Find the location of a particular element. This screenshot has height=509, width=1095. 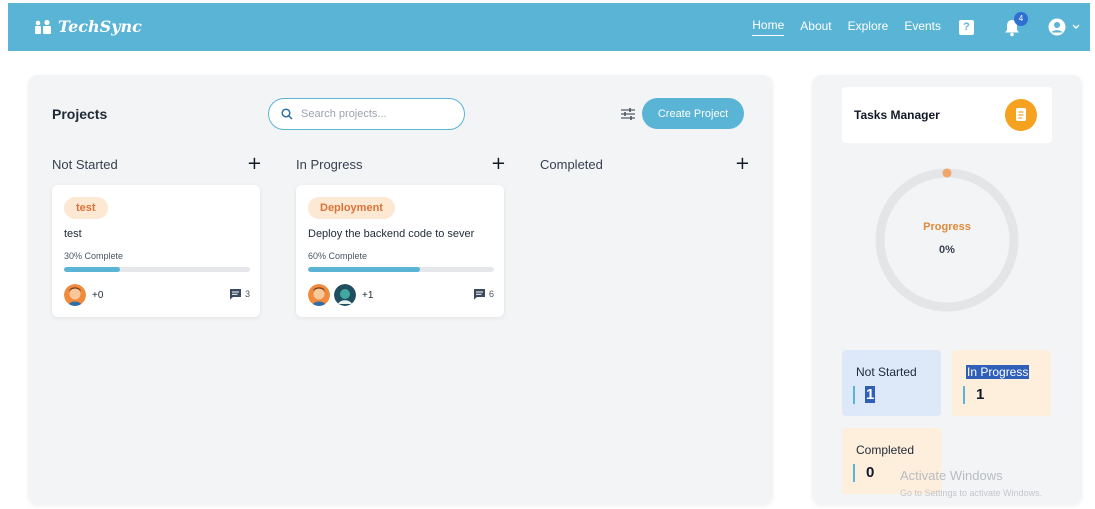

user-menu is located at coordinates (1064, 27).